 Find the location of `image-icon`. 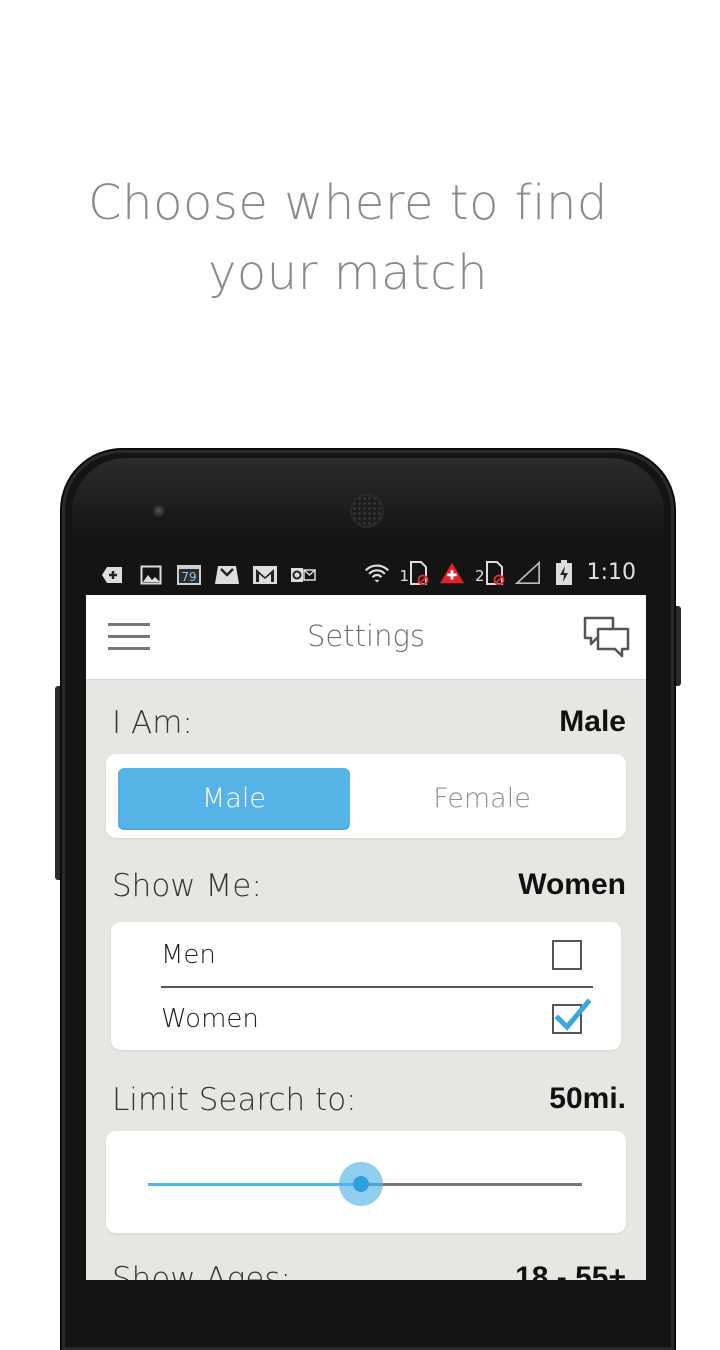

image-icon is located at coordinates (151, 575).